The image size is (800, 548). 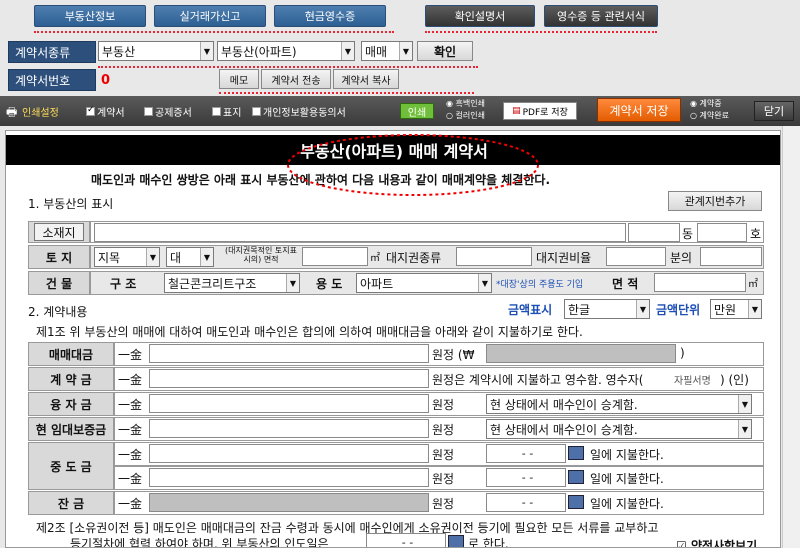 What do you see at coordinates (731, 256) in the screenshot?
I see `right-ratio-numerator` at bounding box center [731, 256].